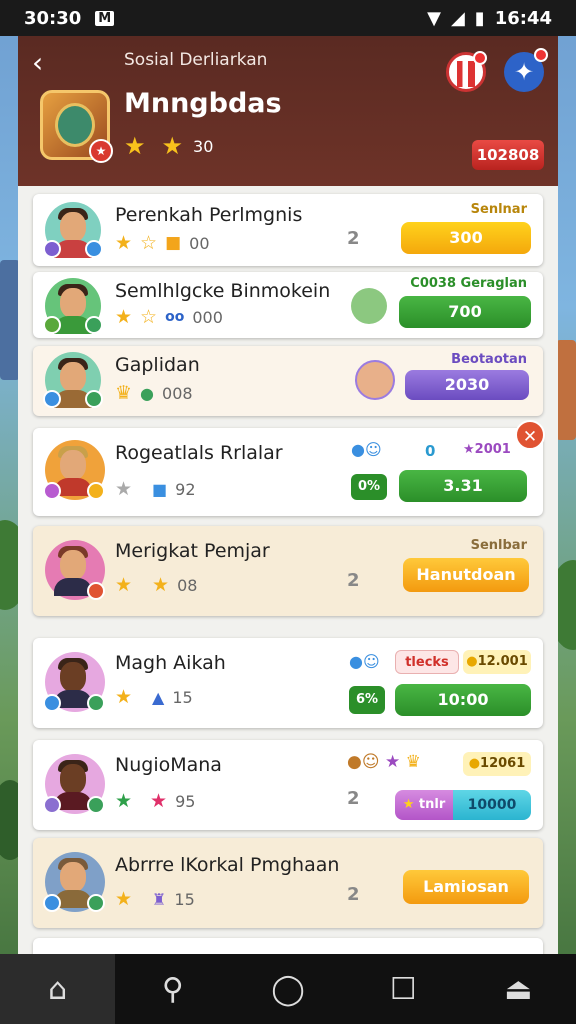 This screenshot has height=1024, width=576. What do you see at coordinates (503, 763) in the screenshot?
I see `coin-value: 12061` at bounding box center [503, 763].